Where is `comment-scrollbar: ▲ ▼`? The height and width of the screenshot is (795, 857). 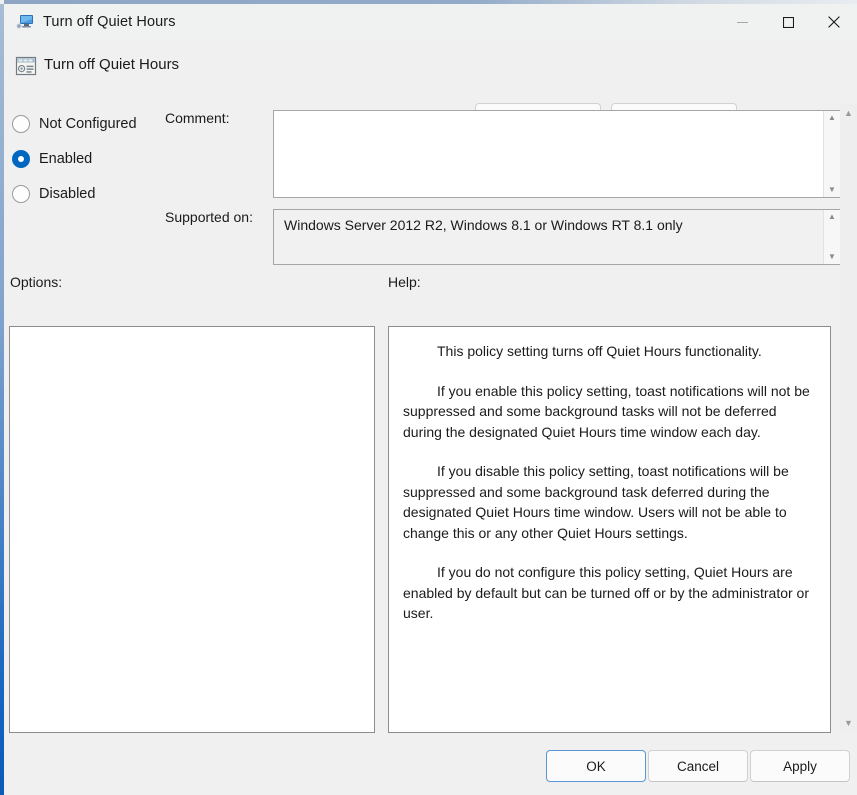
comment-scrollbar: ▲ ▼ is located at coordinates (831, 154).